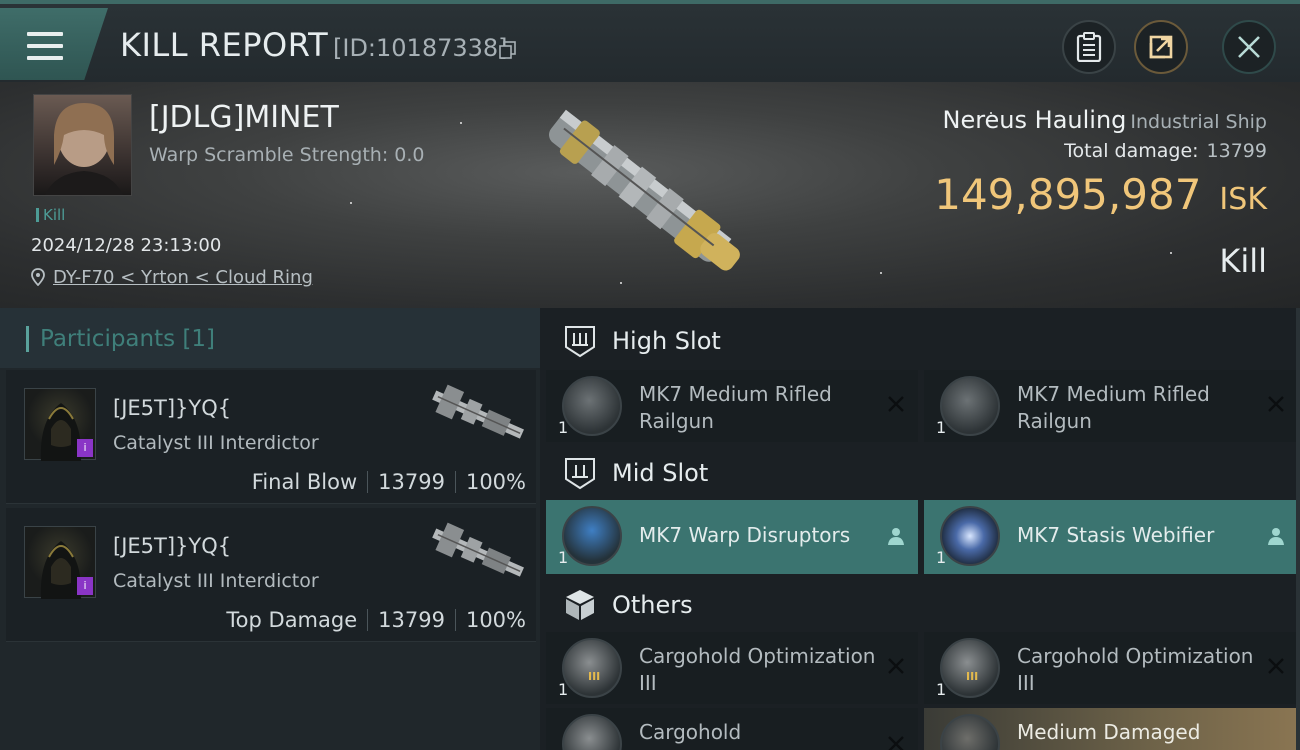 The image size is (1300, 750). Describe the element at coordinates (1109, 732) in the screenshot. I see `module-name: Medium Damaged` at that location.